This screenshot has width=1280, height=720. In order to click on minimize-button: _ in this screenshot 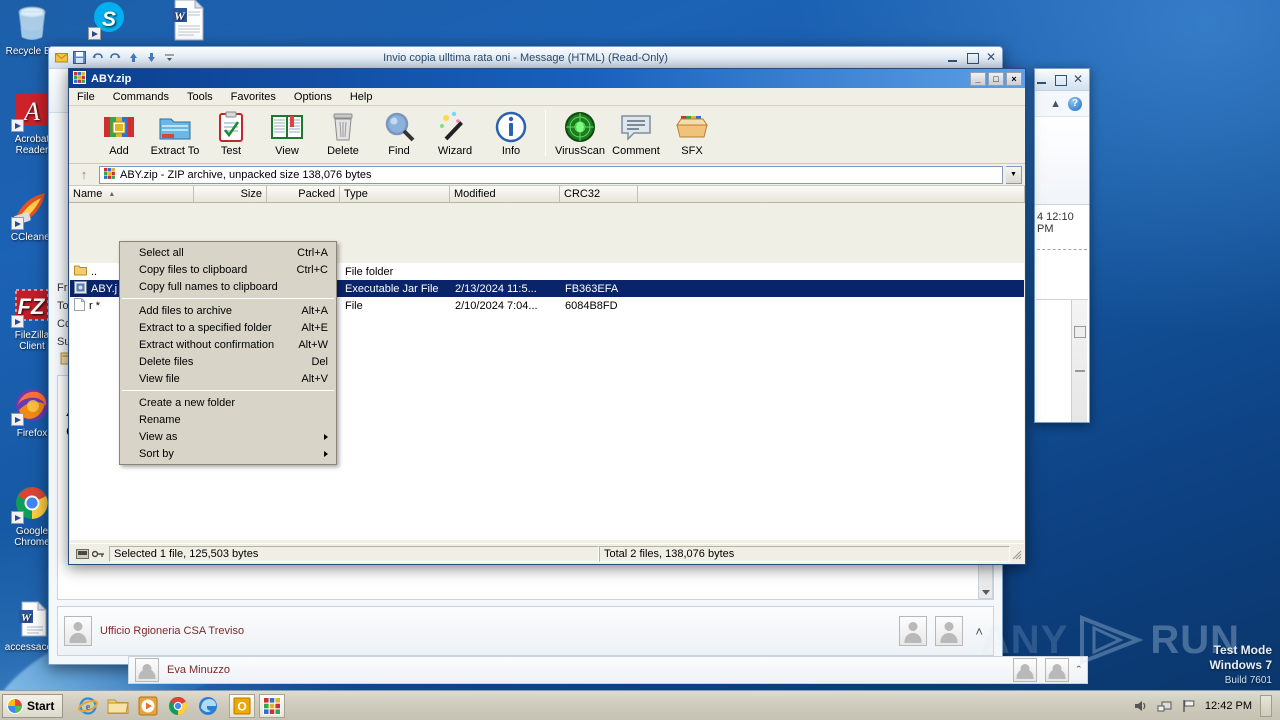, I will do `click(978, 78)`.